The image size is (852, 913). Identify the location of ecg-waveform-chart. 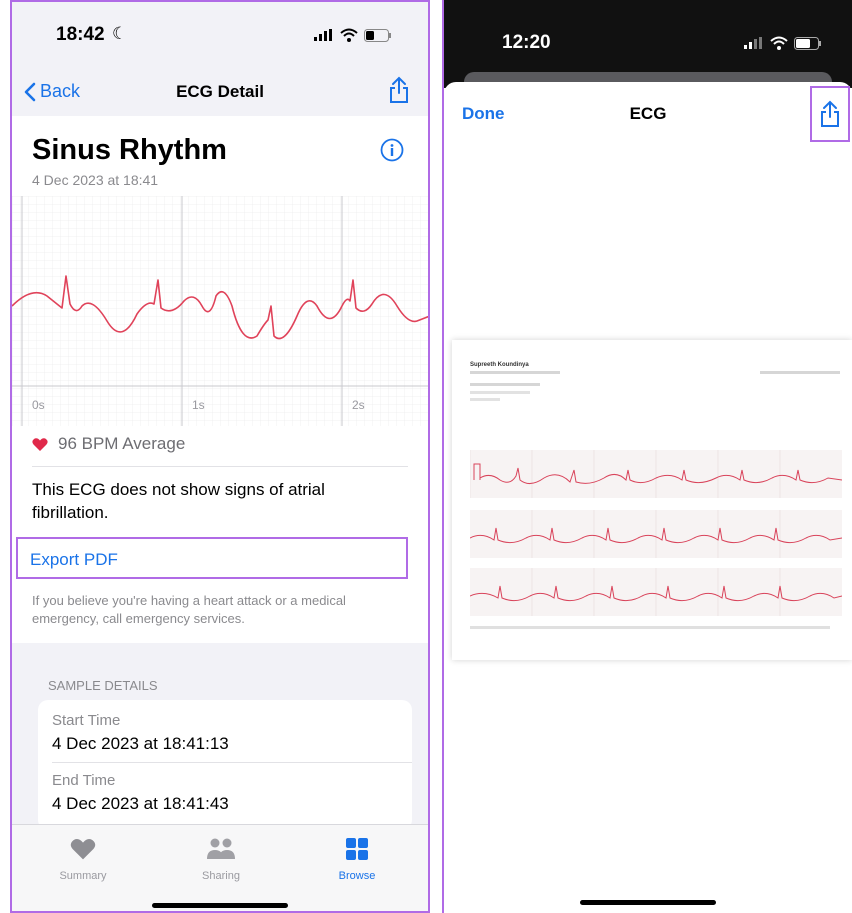
(220, 311).